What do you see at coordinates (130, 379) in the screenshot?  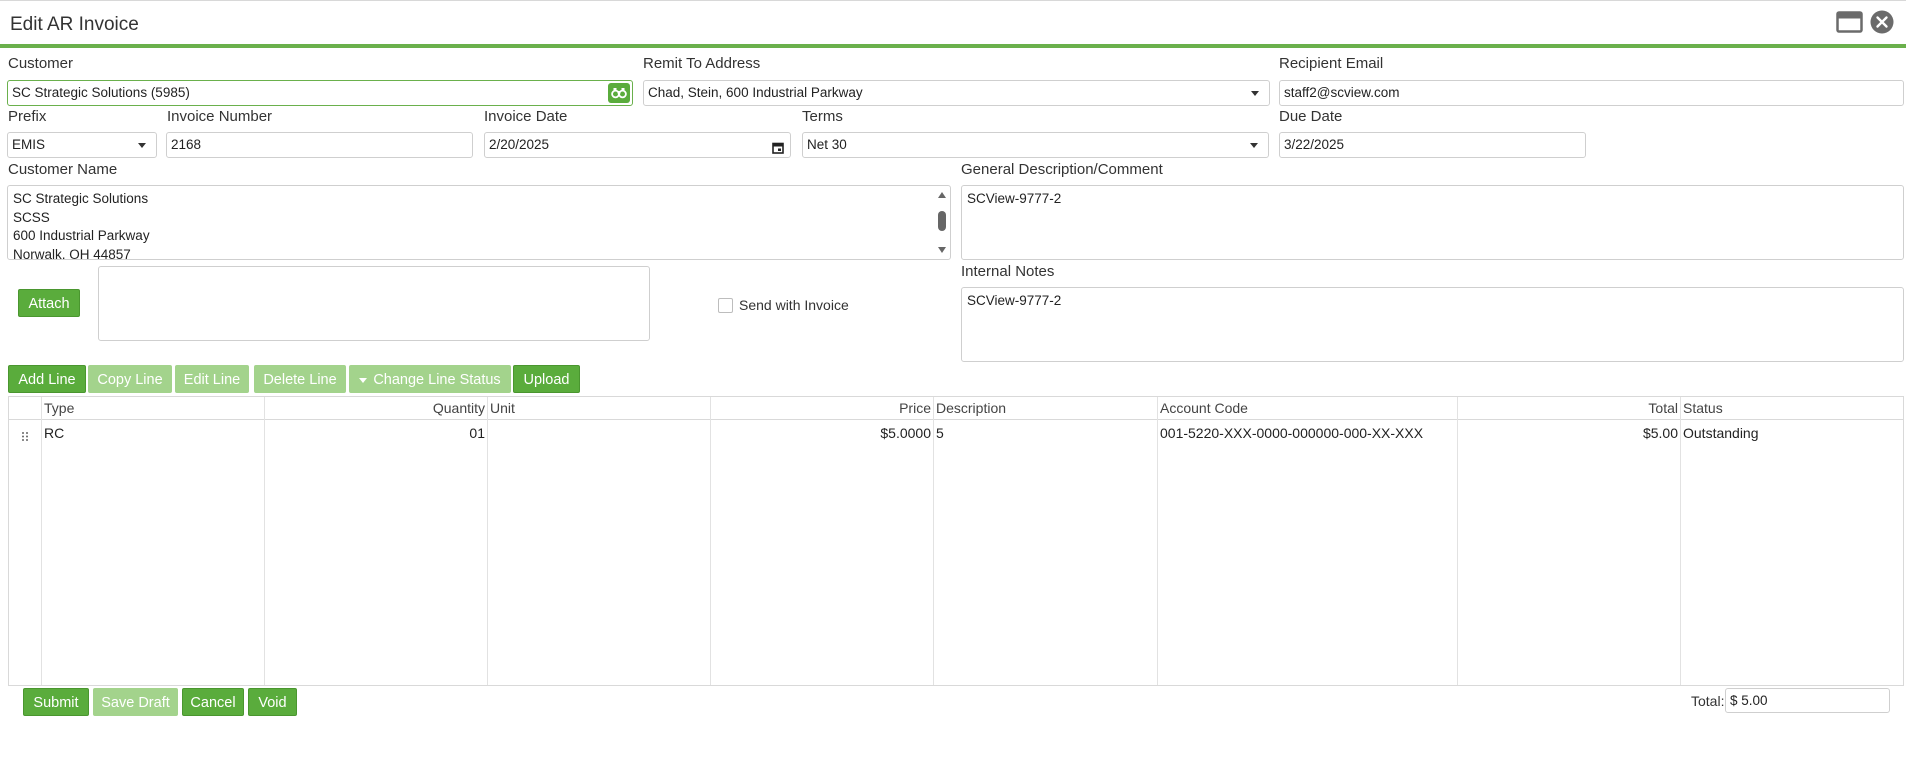 I see `copy-line-button: Copy Line` at bounding box center [130, 379].